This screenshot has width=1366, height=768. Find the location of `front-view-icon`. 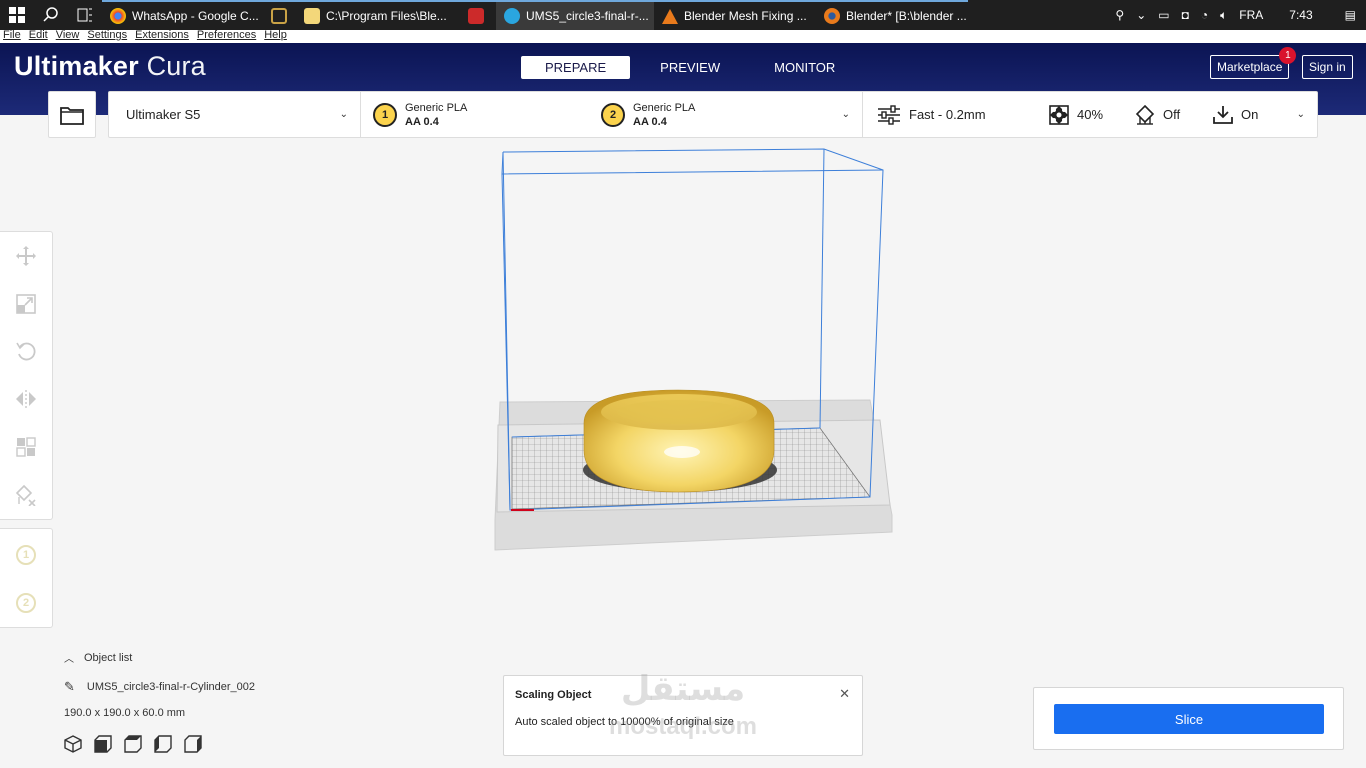

front-view-icon is located at coordinates (103, 744).